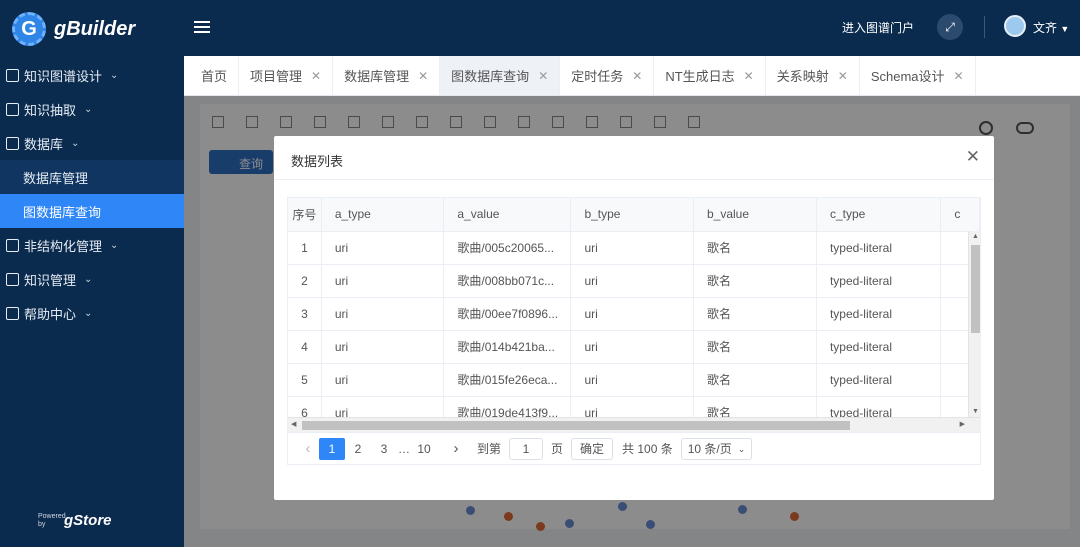 The image size is (1080, 547). Describe the element at coordinates (878, 27) in the screenshot. I see `portal-link: 进入图谱门户` at that location.